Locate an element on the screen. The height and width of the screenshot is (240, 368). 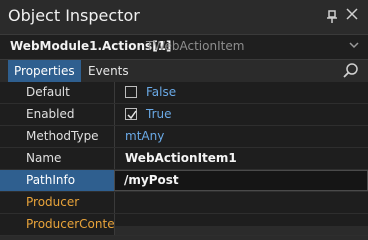
checkbox-label: True is located at coordinates (159, 114).